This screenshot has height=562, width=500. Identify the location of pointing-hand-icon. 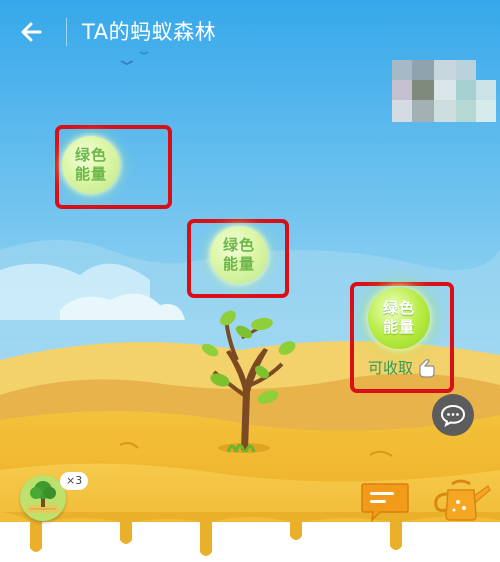
(427, 368).